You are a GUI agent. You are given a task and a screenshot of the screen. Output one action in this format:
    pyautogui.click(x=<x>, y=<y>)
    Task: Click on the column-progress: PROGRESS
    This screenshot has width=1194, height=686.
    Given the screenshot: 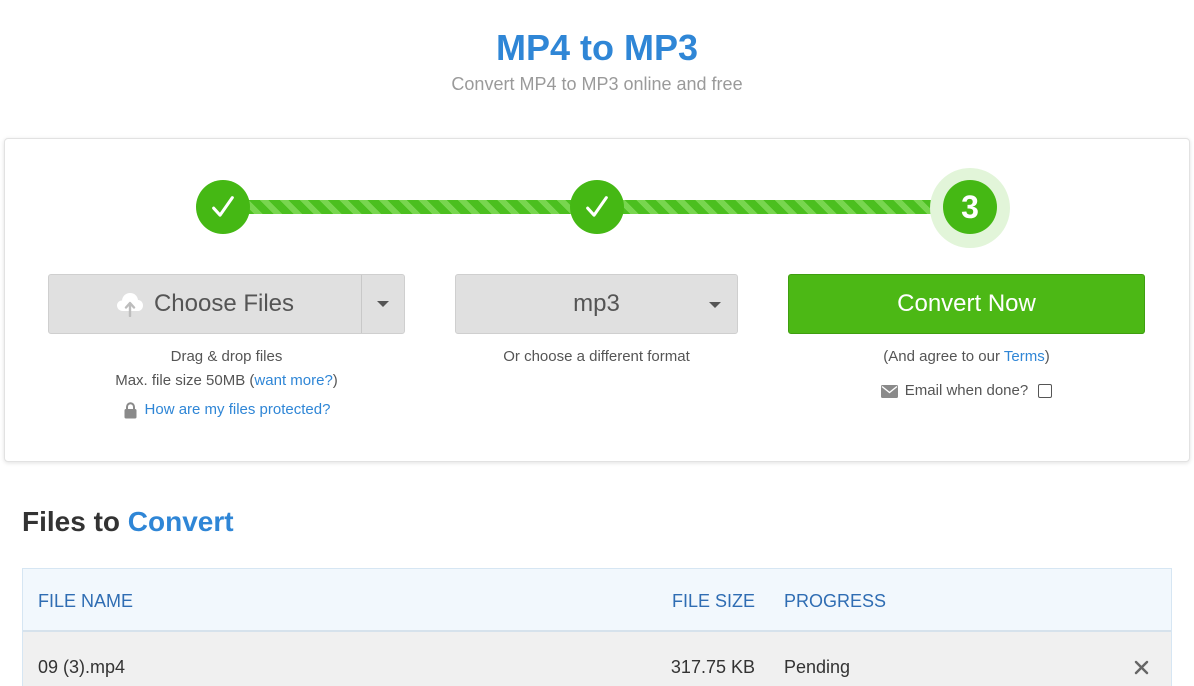 What is the action you would take?
    pyautogui.click(x=835, y=601)
    